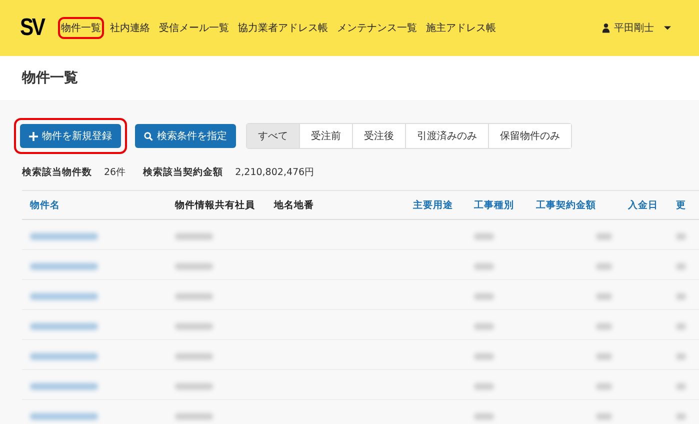  Describe the element at coordinates (33, 136) in the screenshot. I see `plus-icon` at that location.